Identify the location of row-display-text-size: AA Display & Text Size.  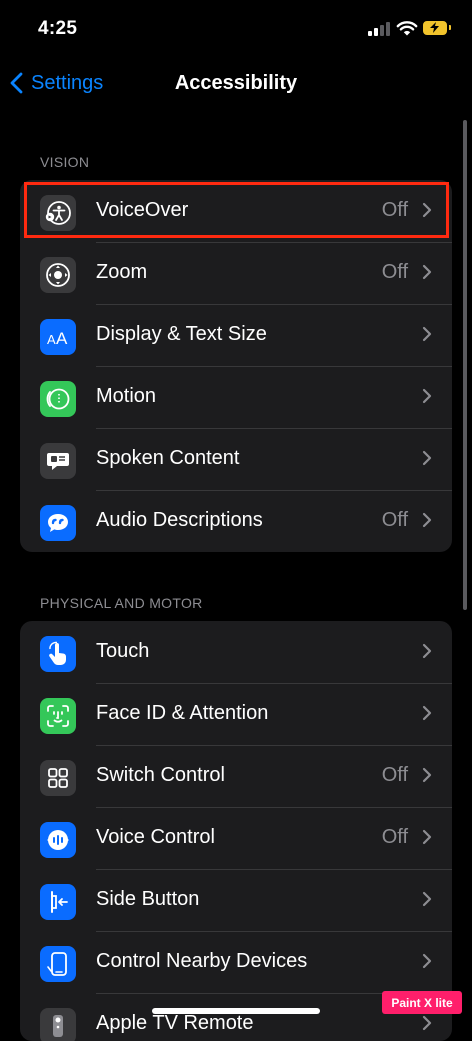
(236, 335).